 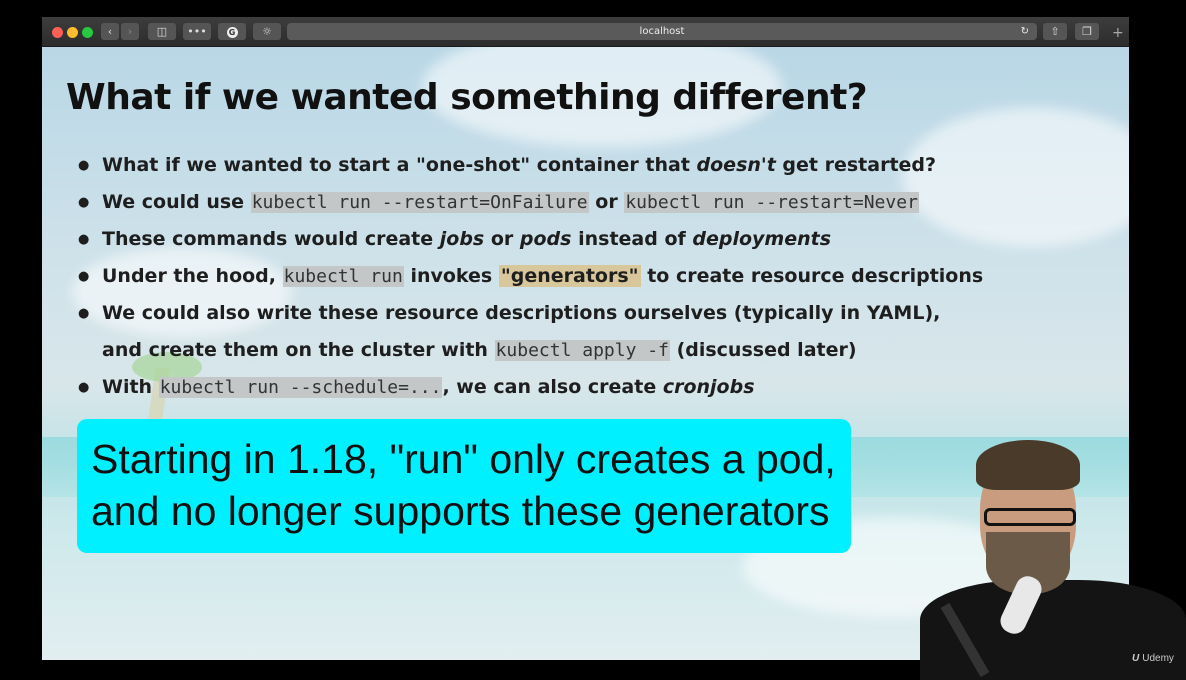 What do you see at coordinates (582, 350) in the screenshot?
I see `code-snippet: kubectl apply -f` at bounding box center [582, 350].